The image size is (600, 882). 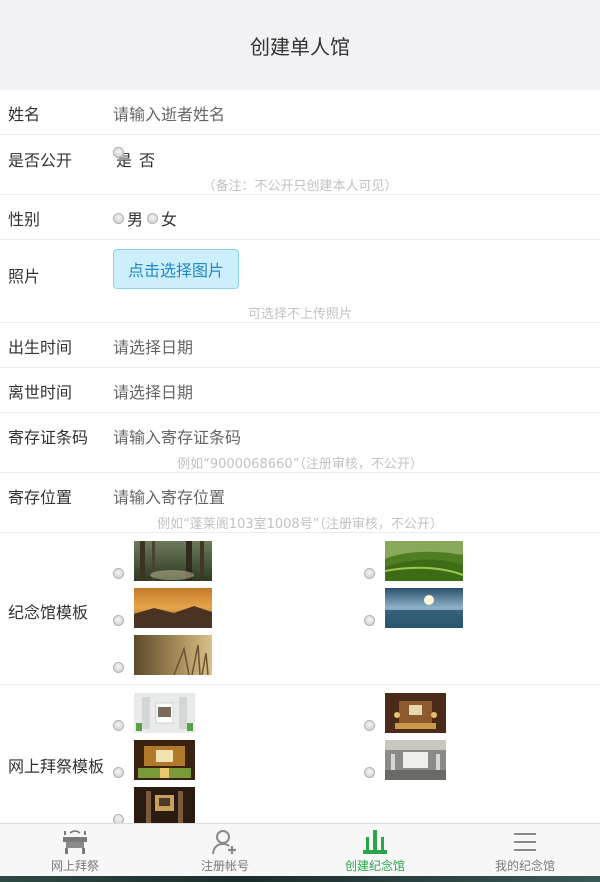 I want to click on user-add-icon, so click(x=224, y=842).